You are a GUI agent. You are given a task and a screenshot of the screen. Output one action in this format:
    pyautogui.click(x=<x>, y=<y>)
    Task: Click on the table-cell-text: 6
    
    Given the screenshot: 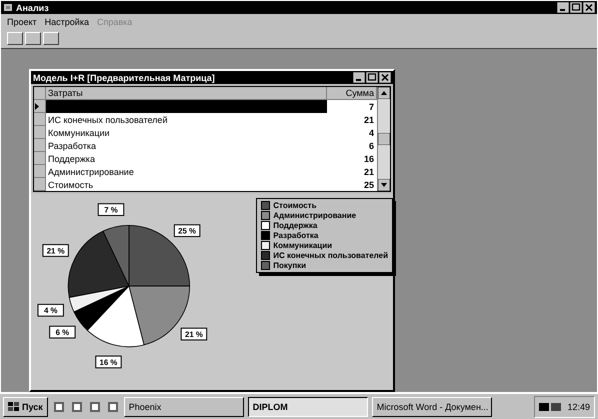 What is the action you would take?
    pyautogui.click(x=371, y=145)
    